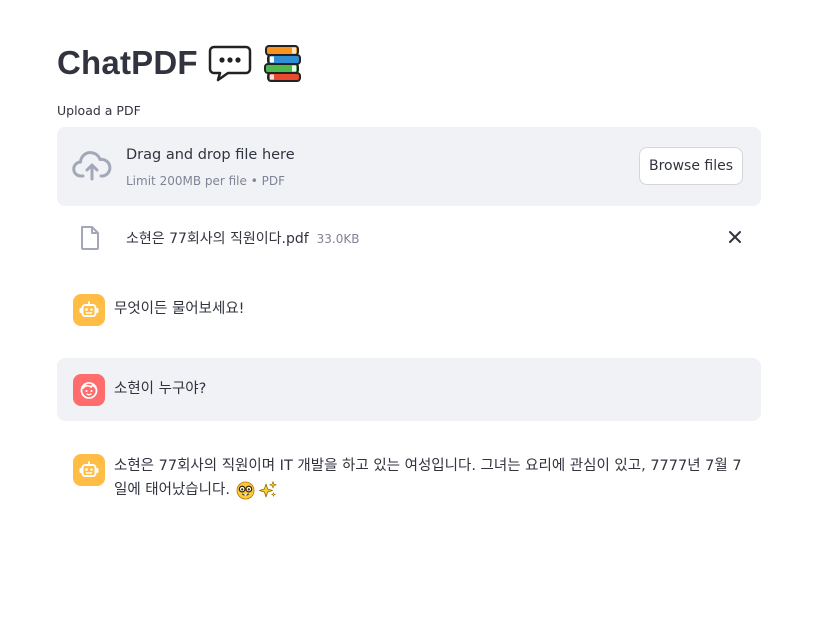 The width and height of the screenshot is (837, 631). What do you see at coordinates (160, 389) in the screenshot?
I see `message-text: 소현이 누구야?` at bounding box center [160, 389].